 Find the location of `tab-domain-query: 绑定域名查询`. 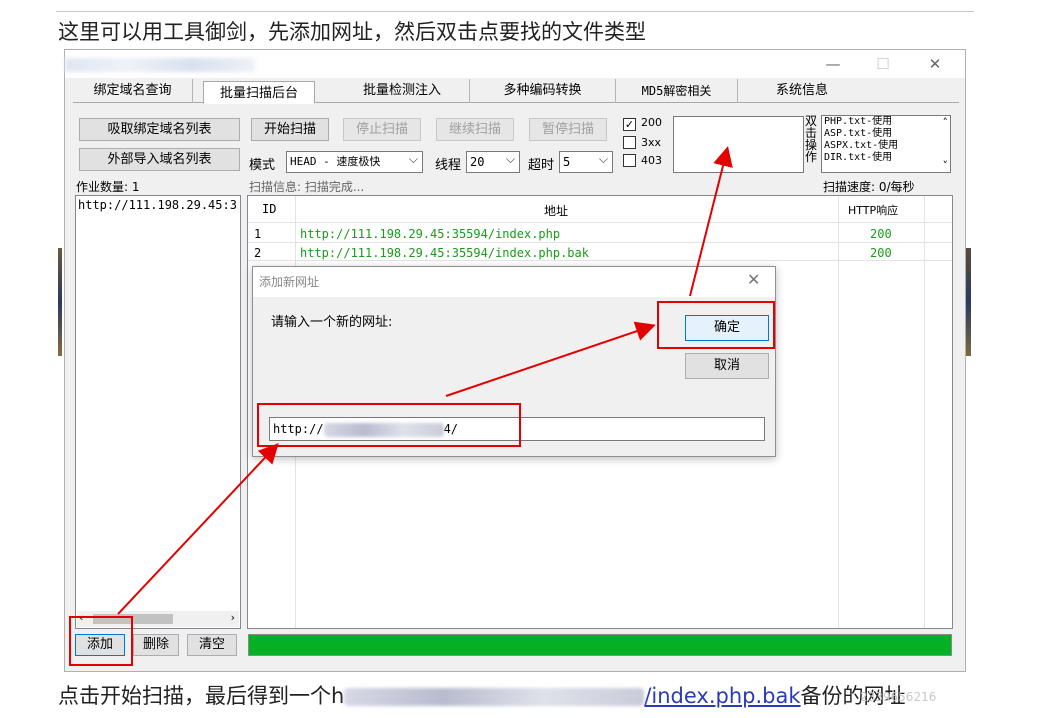

tab-domain-query: 绑定域名查询 is located at coordinates (133, 91).